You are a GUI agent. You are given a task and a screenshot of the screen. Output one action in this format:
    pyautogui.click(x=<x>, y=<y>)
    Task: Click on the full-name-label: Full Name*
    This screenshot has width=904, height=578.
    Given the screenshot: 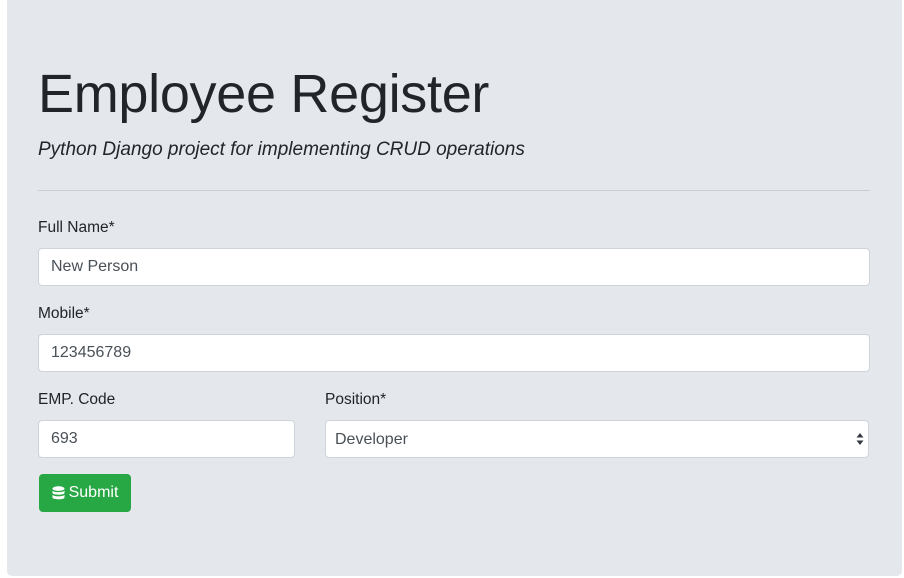 What is the action you would take?
    pyautogui.click(x=76, y=227)
    